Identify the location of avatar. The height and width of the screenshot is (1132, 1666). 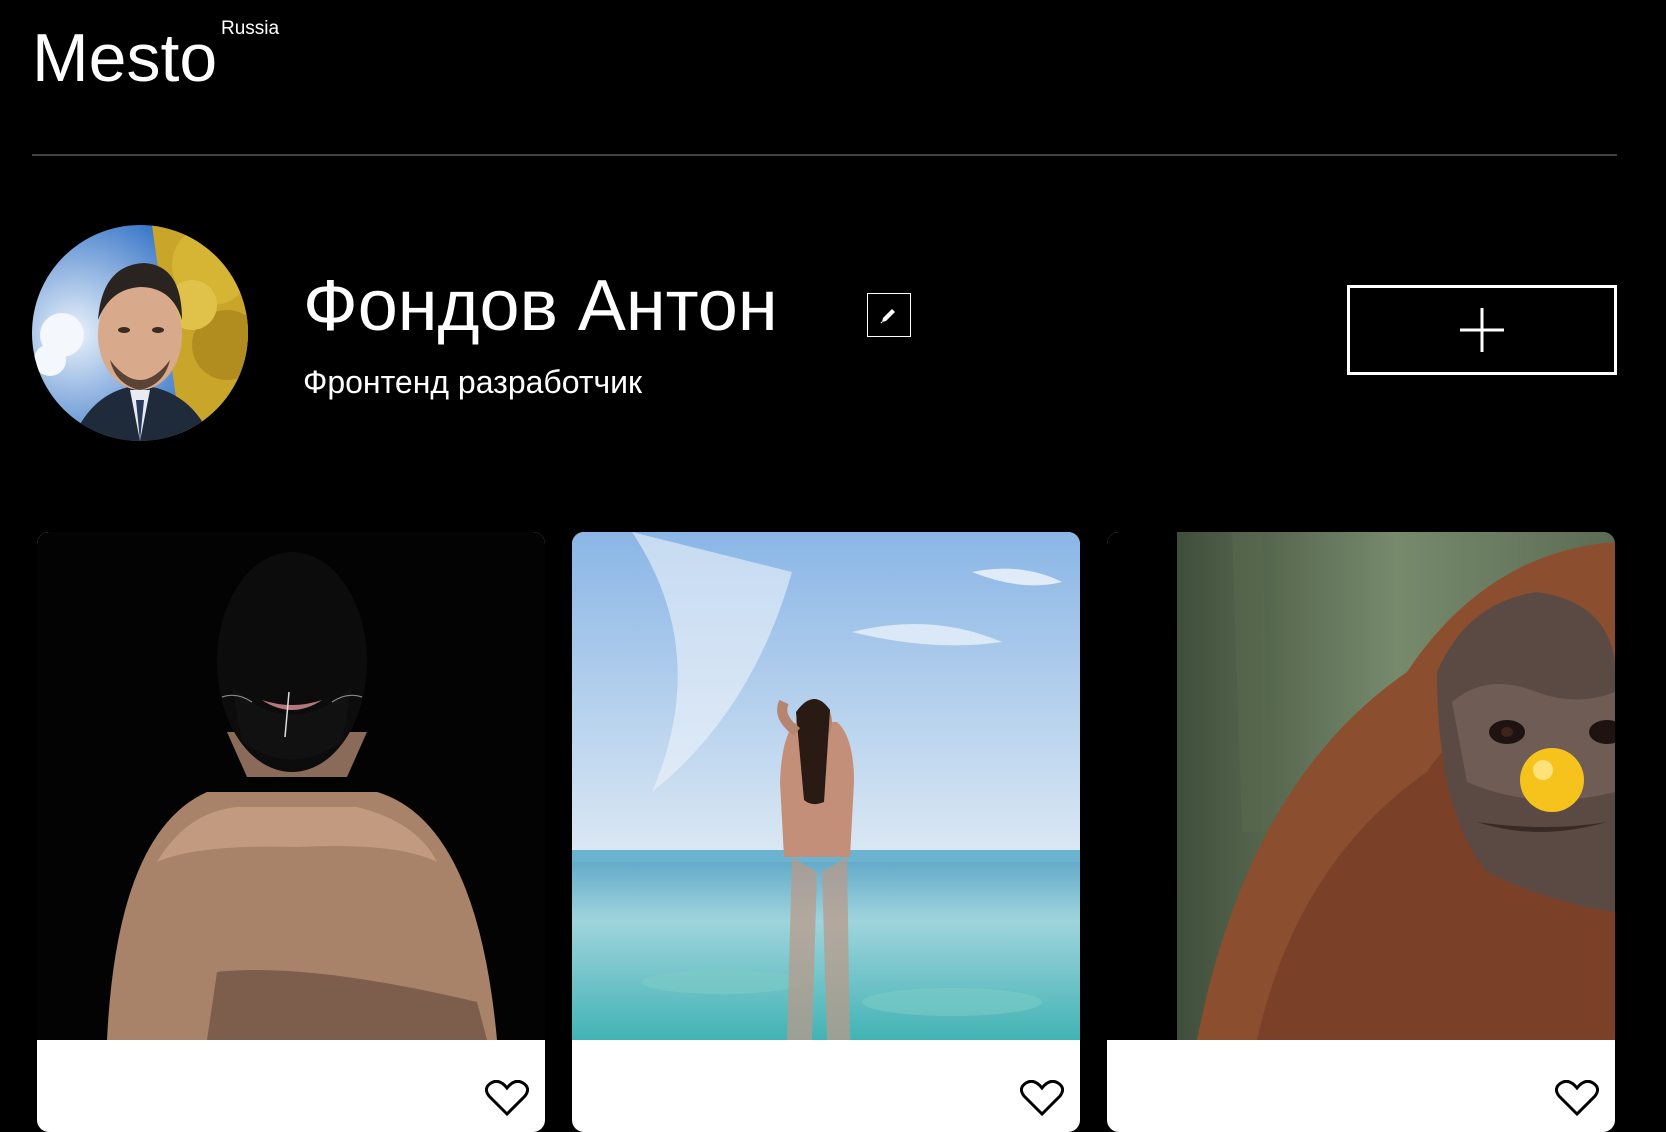
(140, 333).